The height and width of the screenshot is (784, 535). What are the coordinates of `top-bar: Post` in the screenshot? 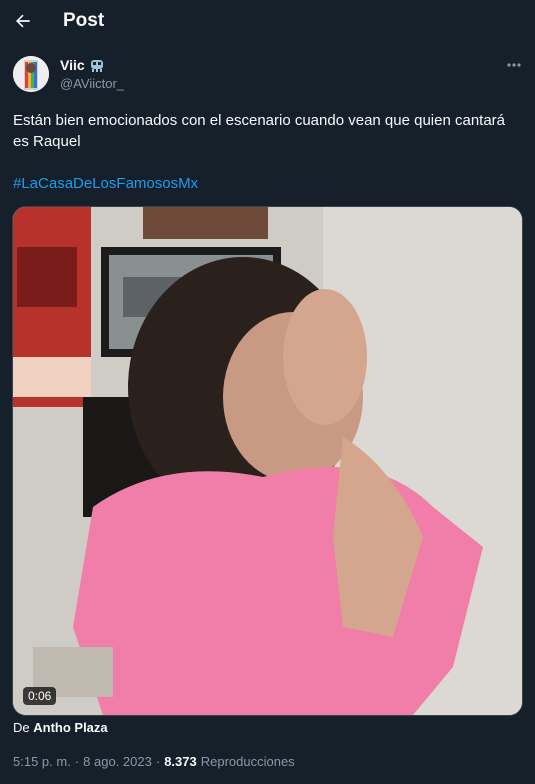 It's located at (267, 22).